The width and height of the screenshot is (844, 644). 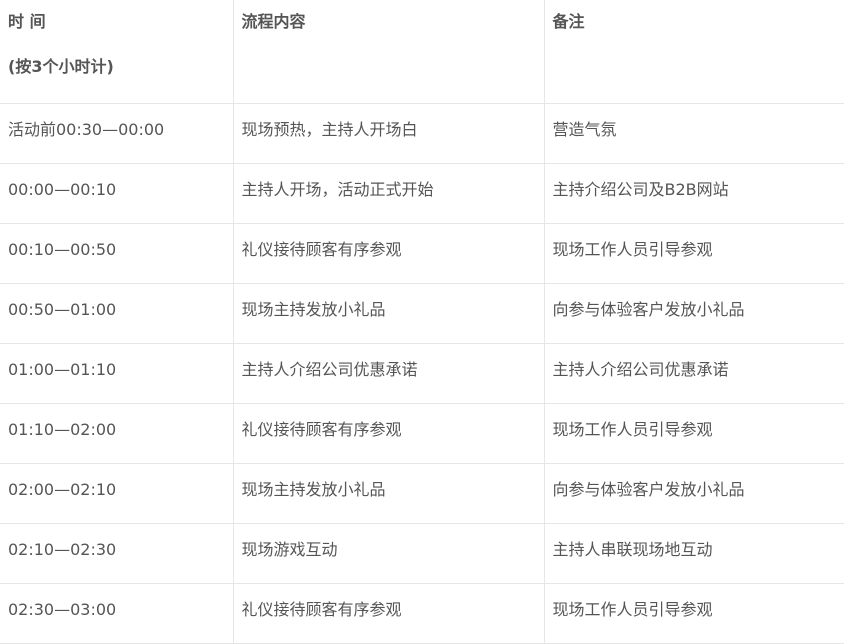 I want to click on cell-time: 活动前00:30—00:00, so click(x=117, y=133).